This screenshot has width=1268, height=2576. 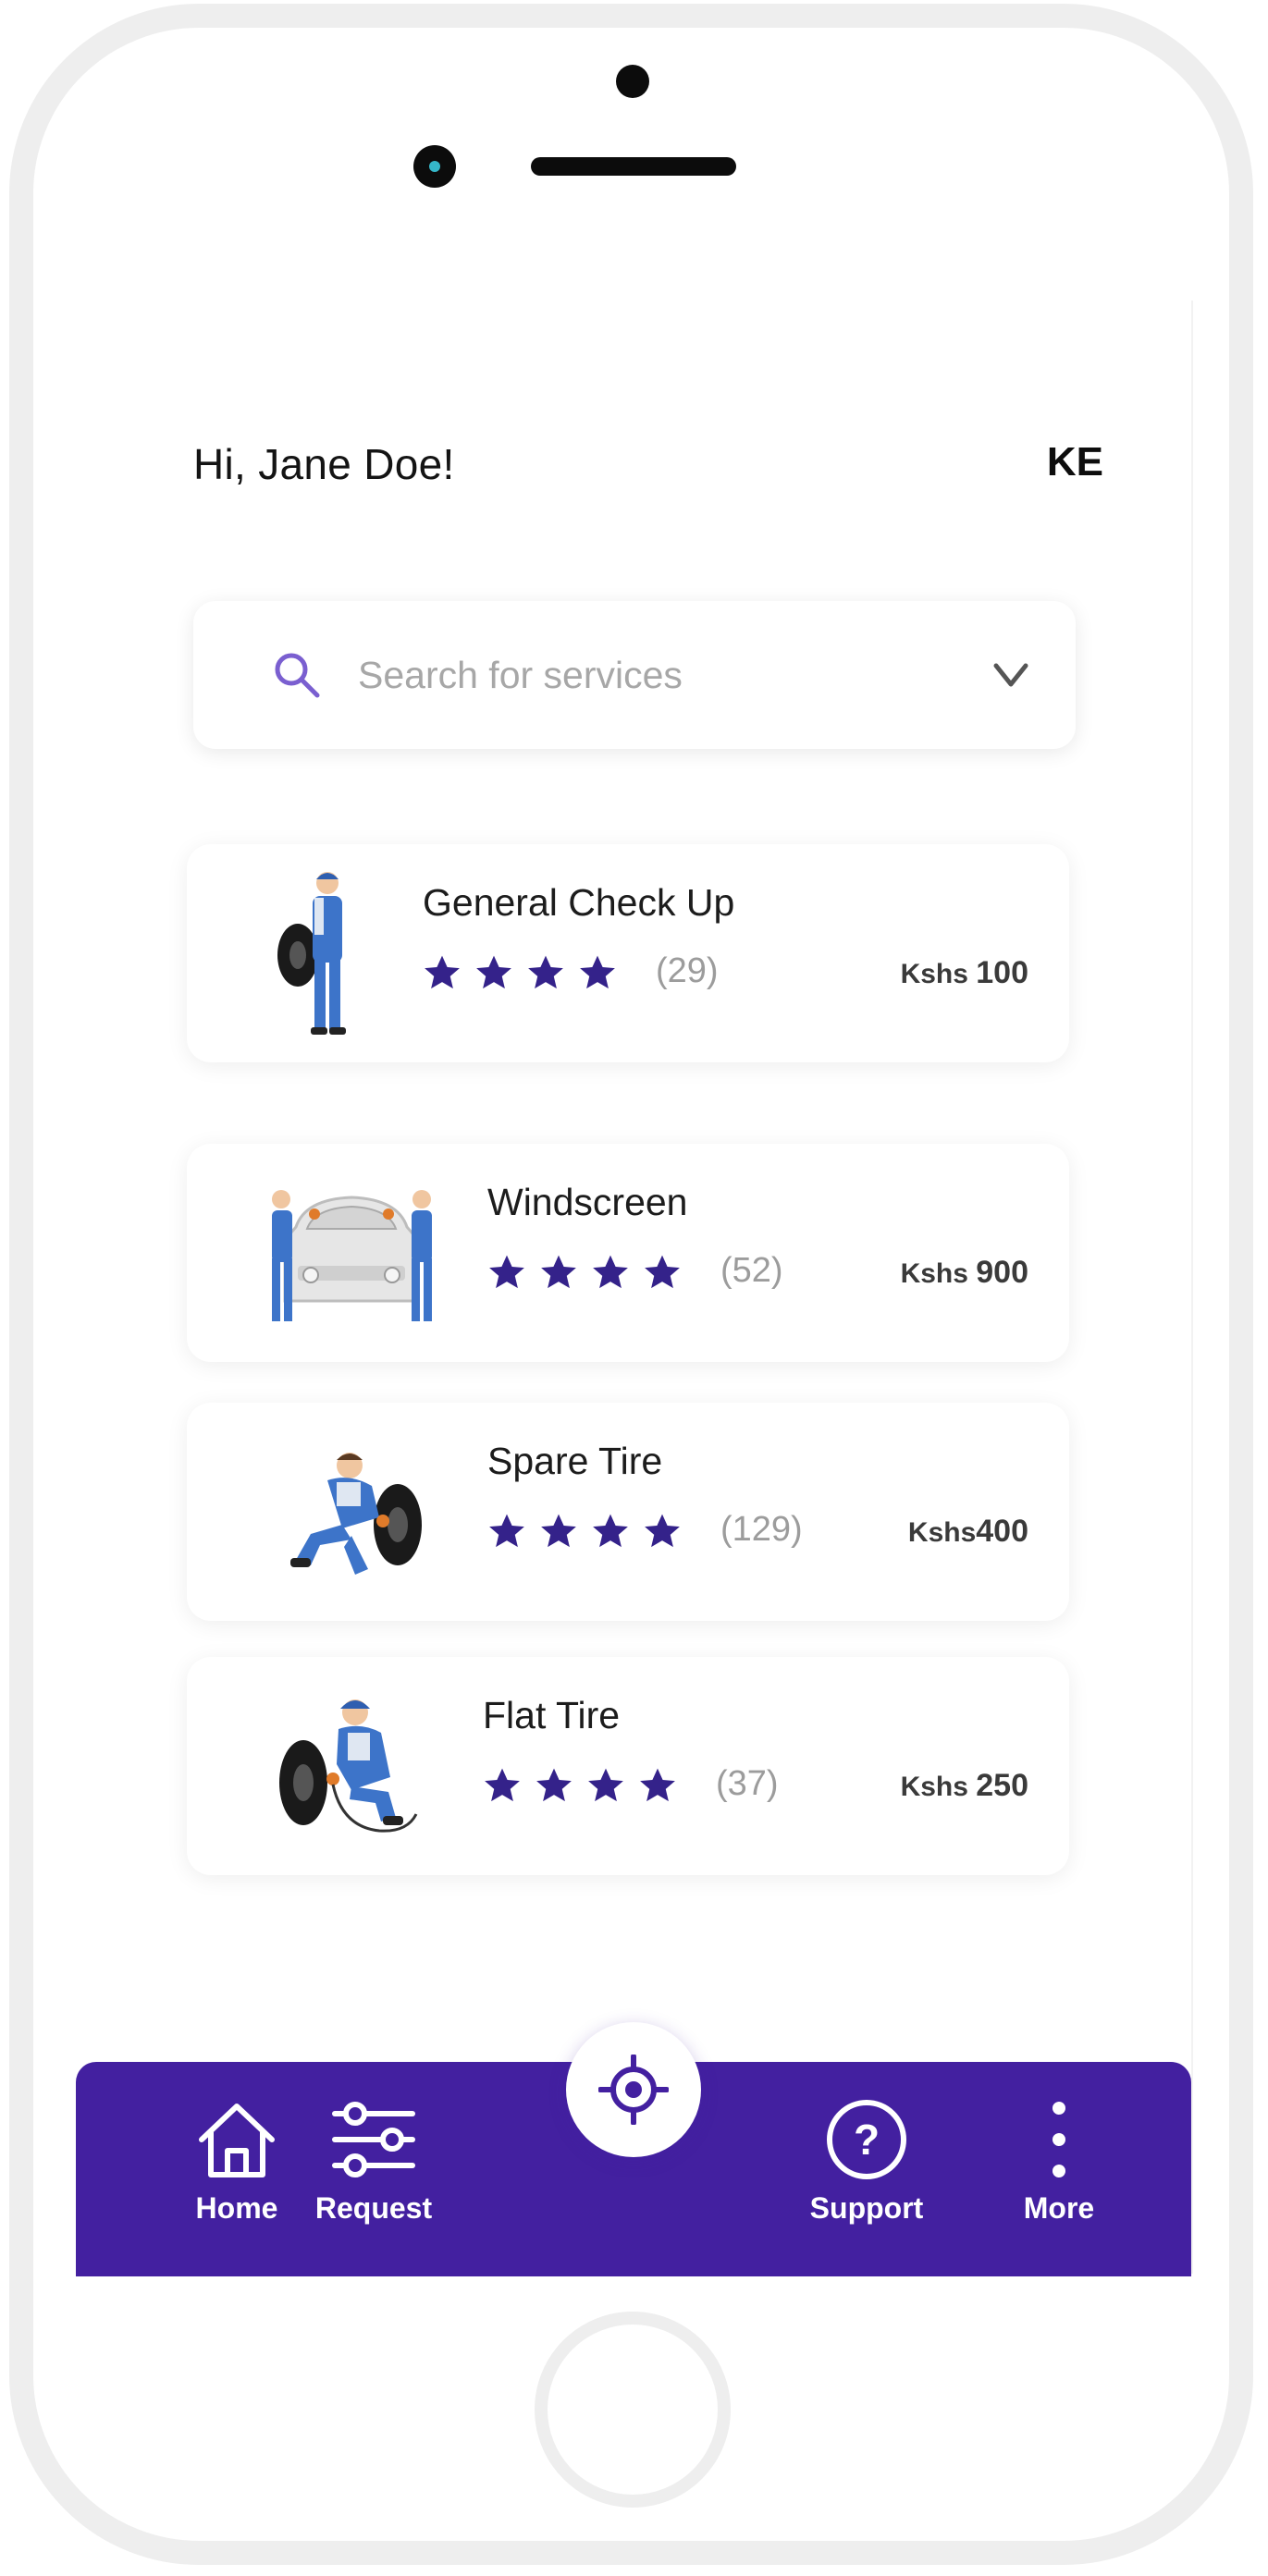 What do you see at coordinates (747, 1783) in the screenshot?
I see `review-count: (37)` at bounding box center [747, 1783].